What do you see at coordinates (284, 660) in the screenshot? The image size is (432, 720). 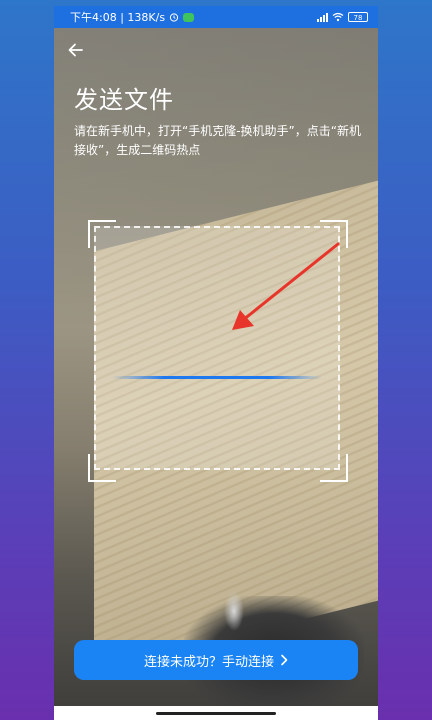 I see `chevron-right-icon` at bounding box center [284, 660].